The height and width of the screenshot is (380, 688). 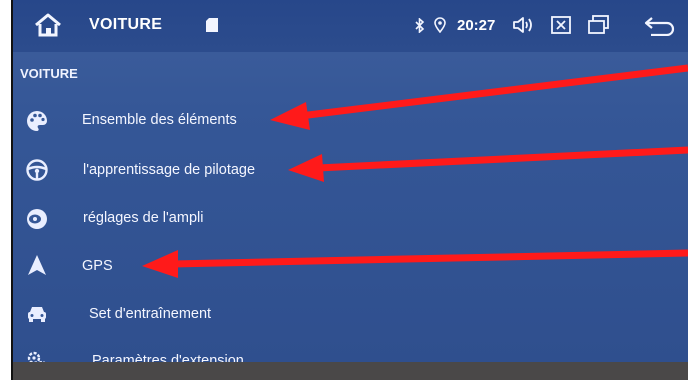 What do you see at coordinates (159, 120) in the screenshot?
I see `menu-item-label: Ensemble des éléments` at bounding box center [159, 120].